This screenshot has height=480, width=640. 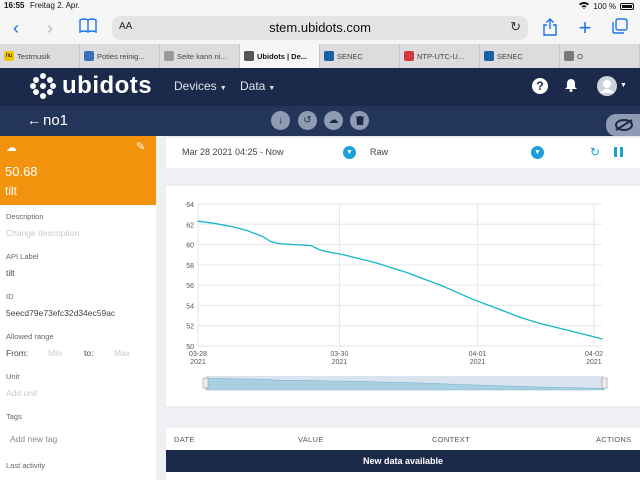 What do you see at coordinates (623, 125) in the screenshot?
I see `settings-tab-button` at bounding box center [623, 125].